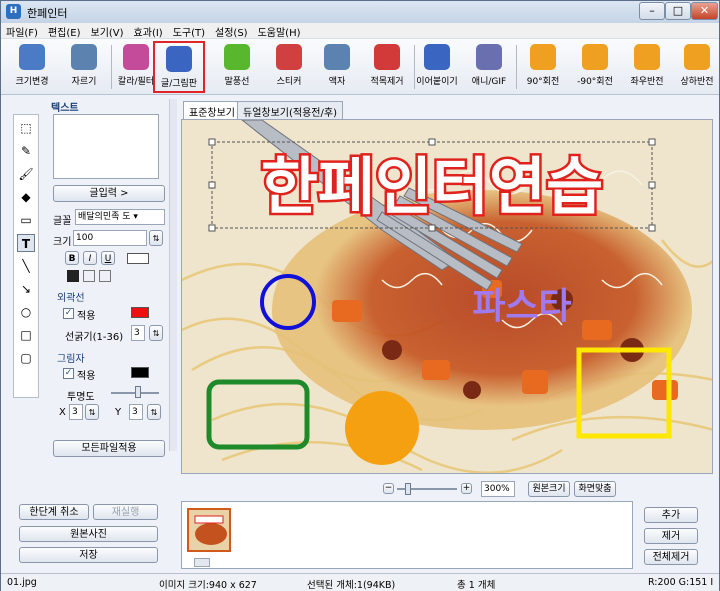  What do you see at coordinates (360, 31) in the screenshot?
I see `menu-bar: 파일(F) 편집(E) 보기(V) 효과(I) 도구(T) 설정(S) 도움말(H)` at bounding box center [360, 31].